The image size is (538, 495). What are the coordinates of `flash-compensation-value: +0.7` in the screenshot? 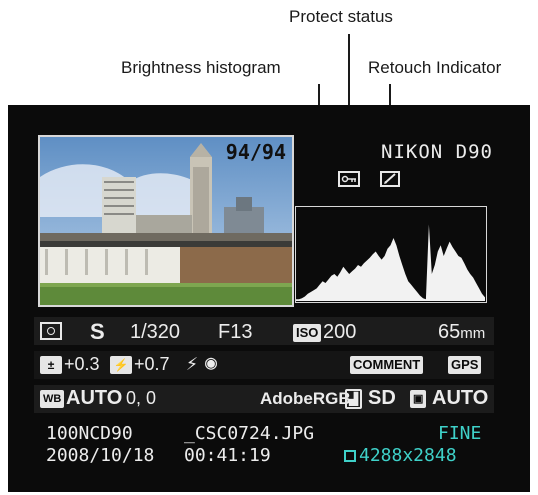 It's located at (152, 364).